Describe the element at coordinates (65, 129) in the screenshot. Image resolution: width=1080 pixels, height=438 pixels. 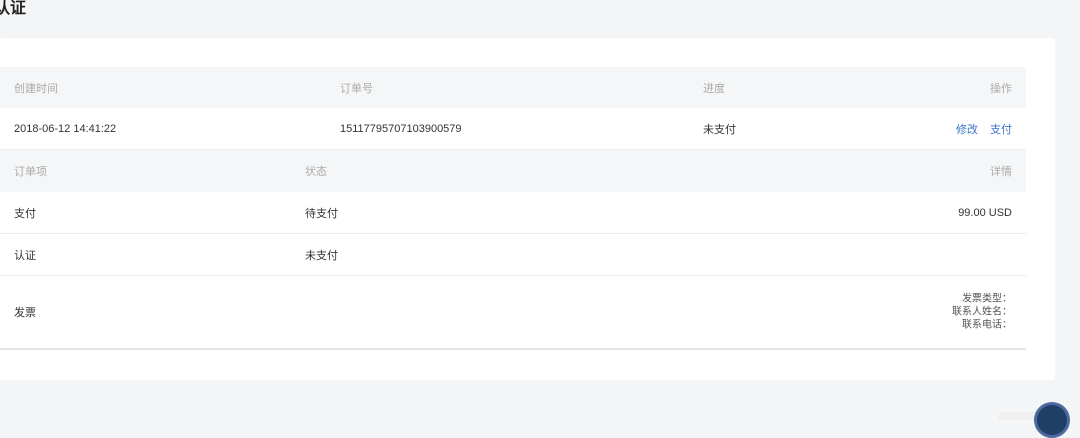
I see `created-time: 2018-06-12 14:41:22` at that location.